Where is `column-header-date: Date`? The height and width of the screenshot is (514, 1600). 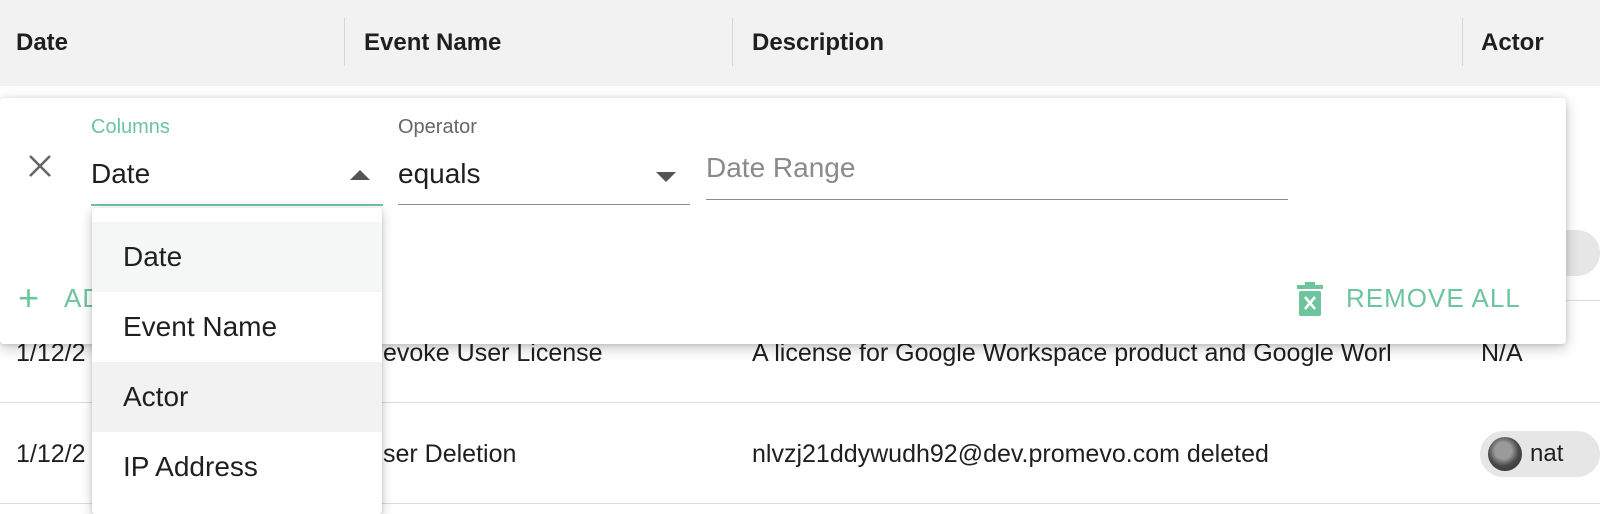
column-header-date: Date is located at coordinates (42, 43).